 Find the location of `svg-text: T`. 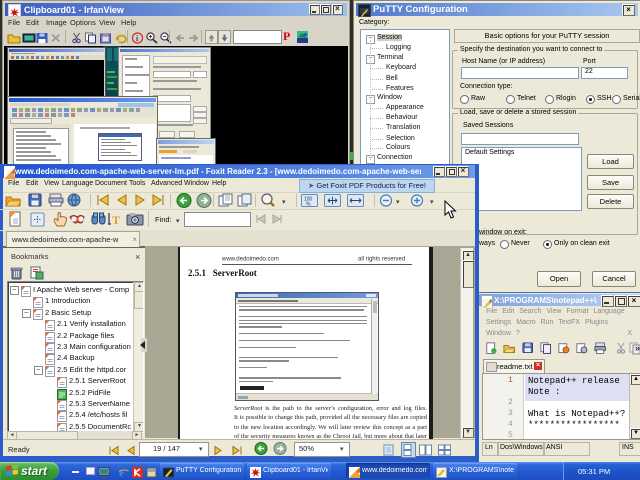

svg-text: T is located at coordinates (116, 220).